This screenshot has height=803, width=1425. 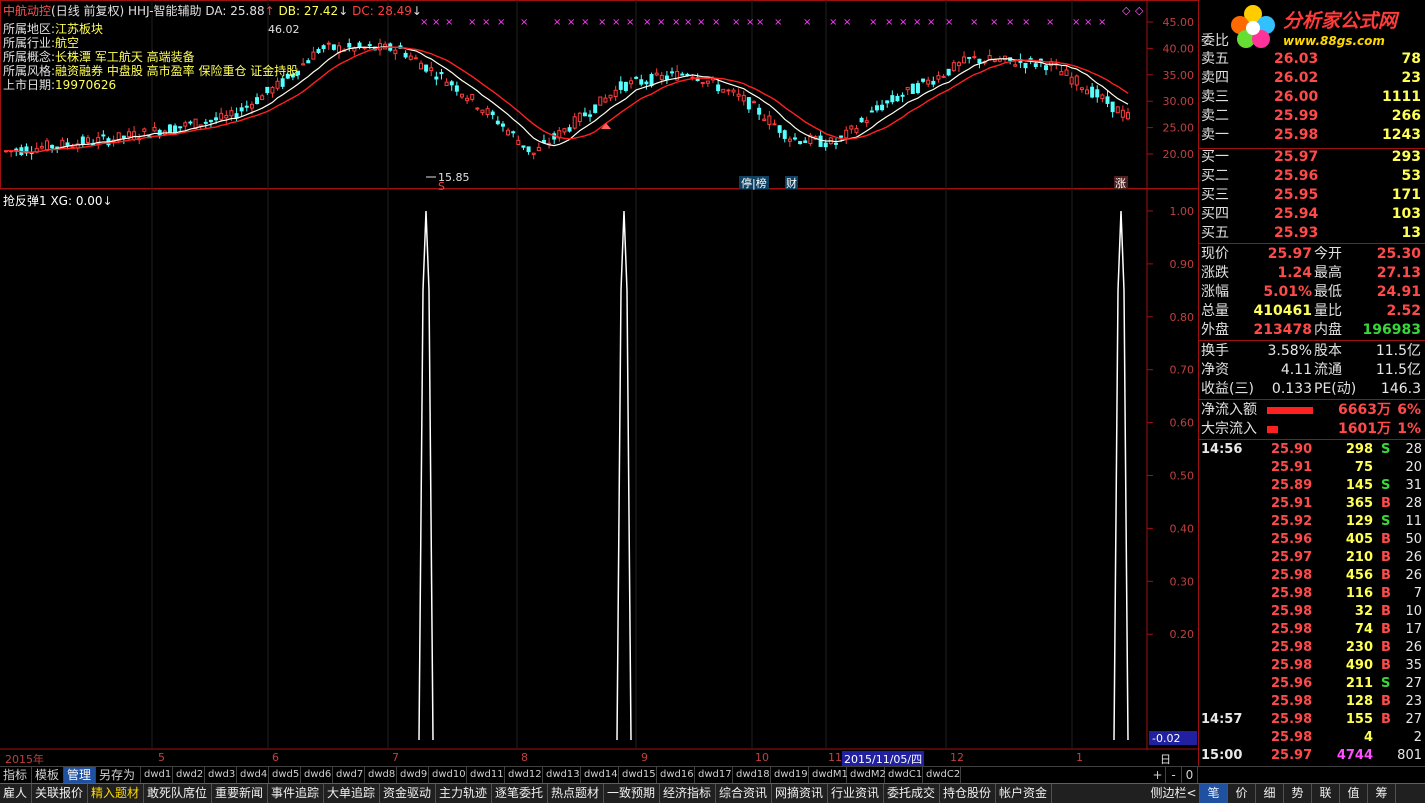 I want to click on tick-row: 25.96 211 S 27, so click(x=1311, y=684).